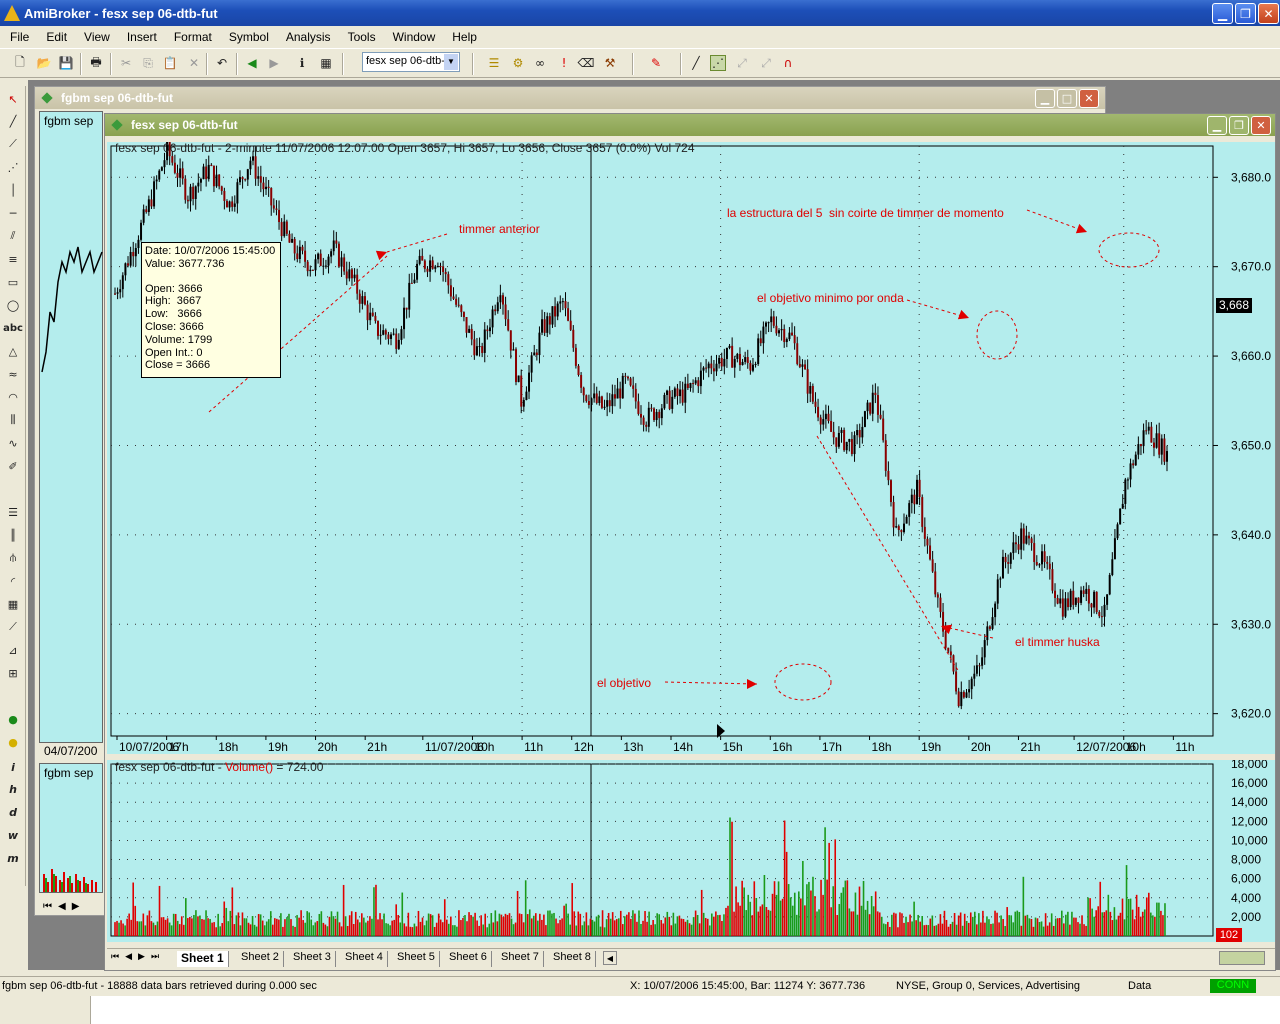 The width and height of the screenshot is (1280, 1024). Describe the element at coordinates (326, 63) in the screenshot. I see `calendar-icon: ▦` at that location.